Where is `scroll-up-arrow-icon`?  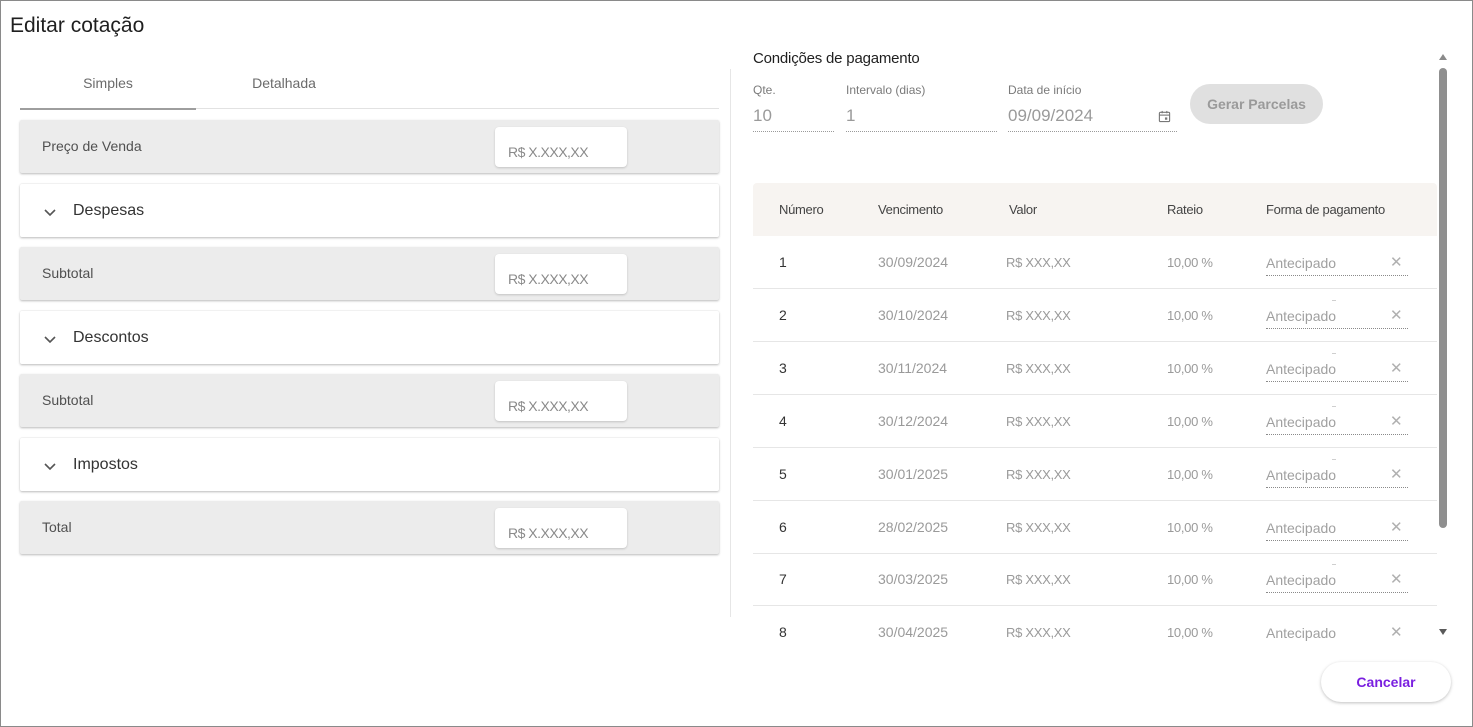
scroll-up-arrow-icon is located at coordinates (1443, 57).